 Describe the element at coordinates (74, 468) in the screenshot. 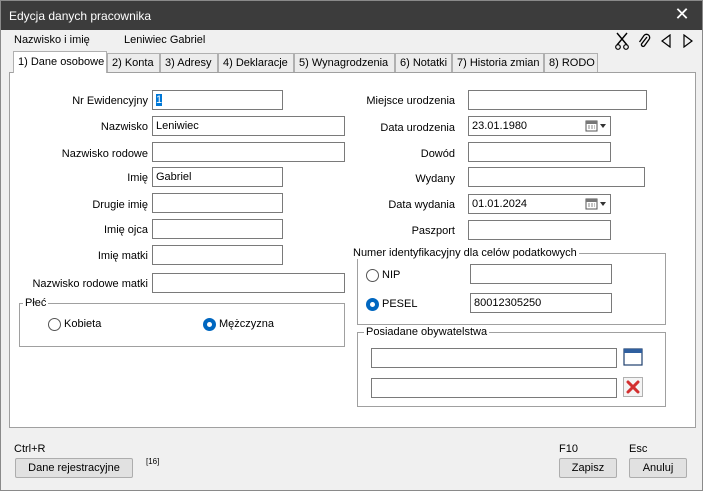

I see `dane-rejestracyjne-button: Dane rejestracyjne` at that location.